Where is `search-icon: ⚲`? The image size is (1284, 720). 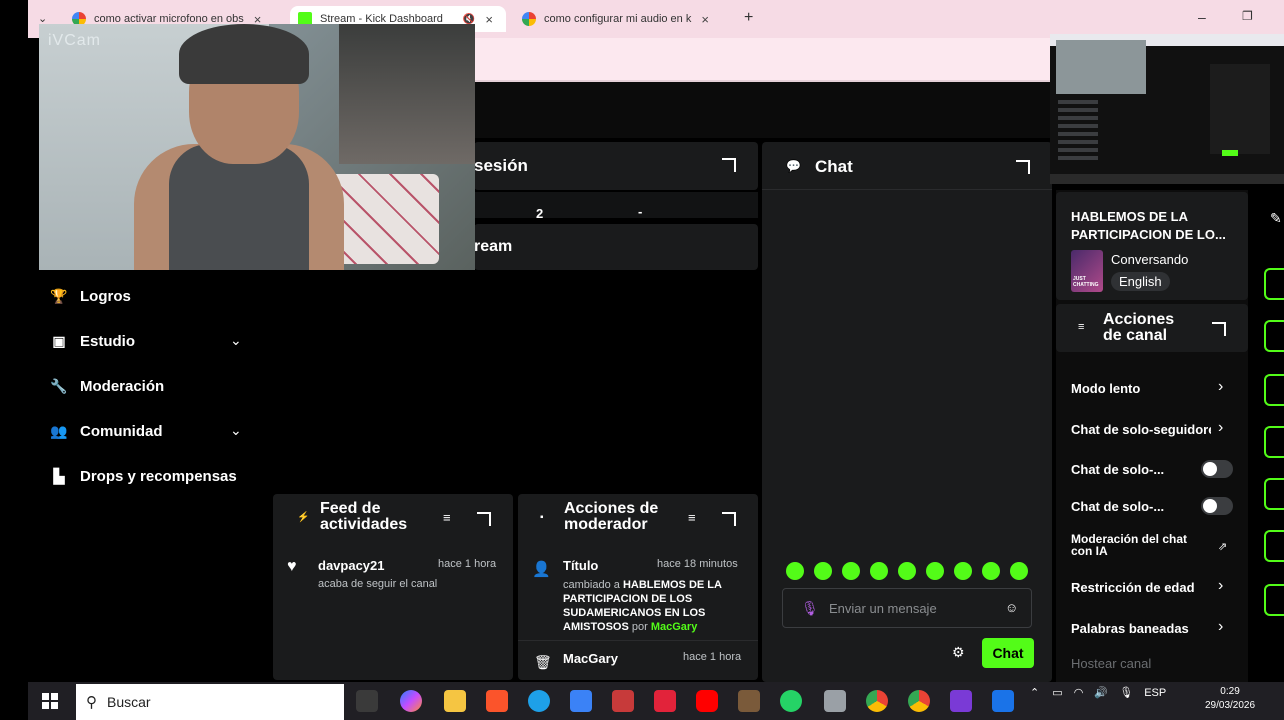
search-icon: ⚲ is located at coordinates (91, 702).